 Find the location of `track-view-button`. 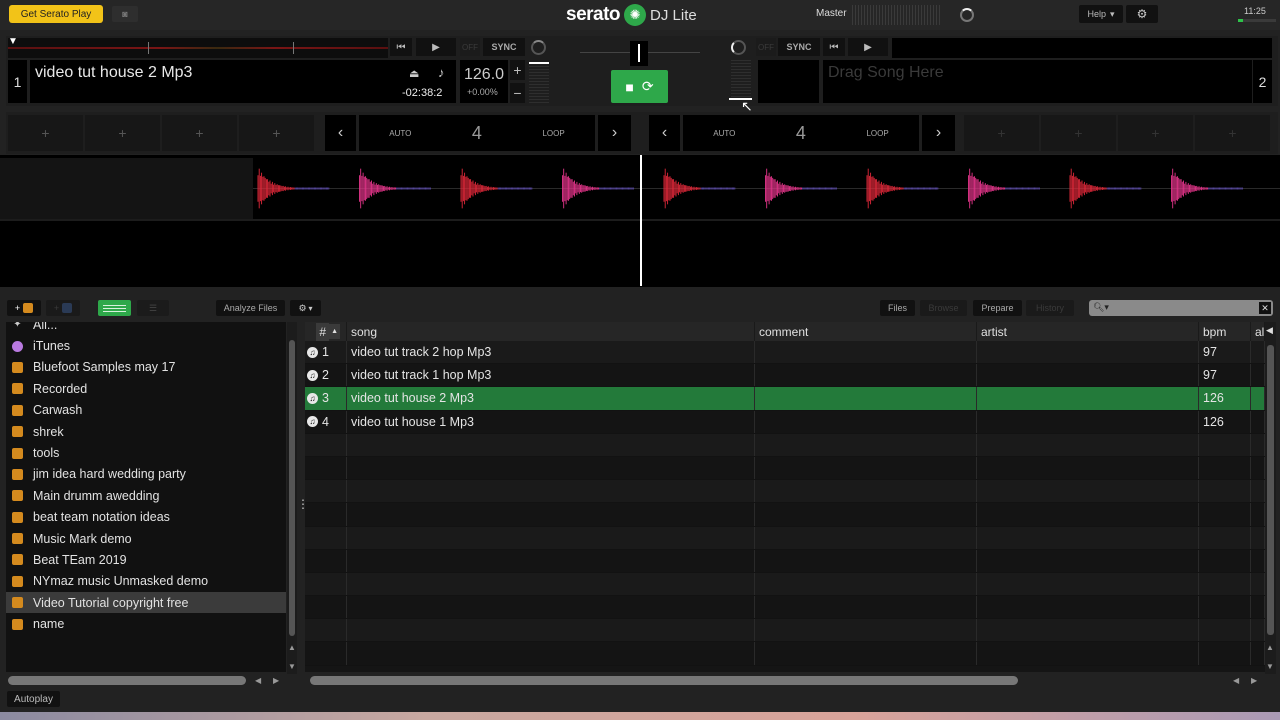

track-view-button is located at coordinates (114, 308).